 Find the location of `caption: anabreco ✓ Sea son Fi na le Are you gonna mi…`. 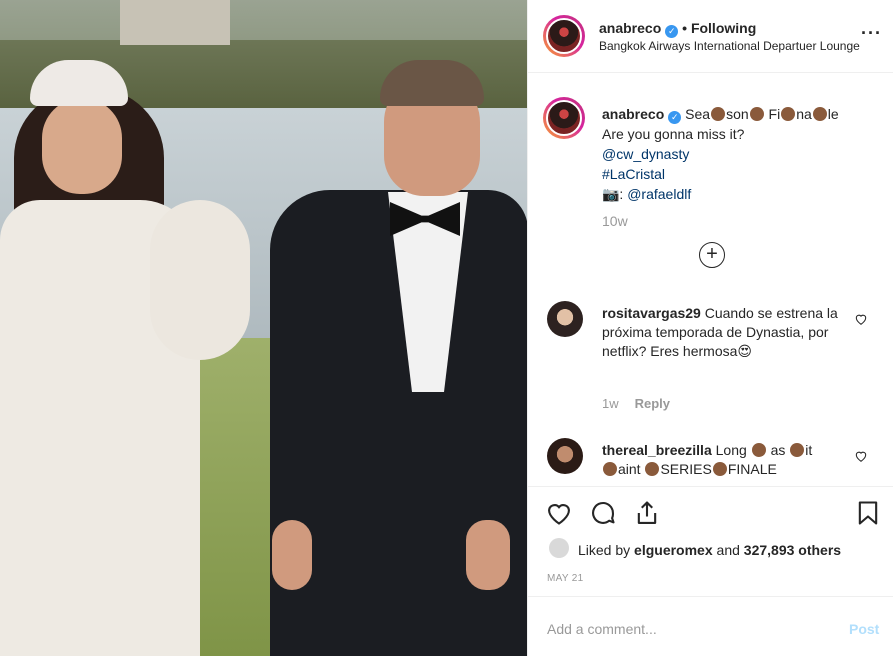

caption: anabreco ✓ Sea son Fi na le Are you gonna mi… is located at coordinates (742, 154).